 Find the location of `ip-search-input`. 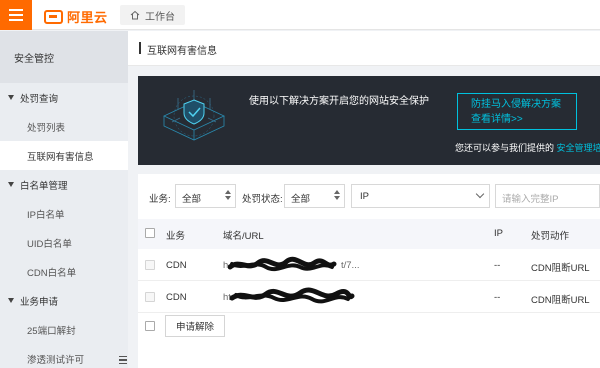

ip-search-input is located at coordinates (547, 196).